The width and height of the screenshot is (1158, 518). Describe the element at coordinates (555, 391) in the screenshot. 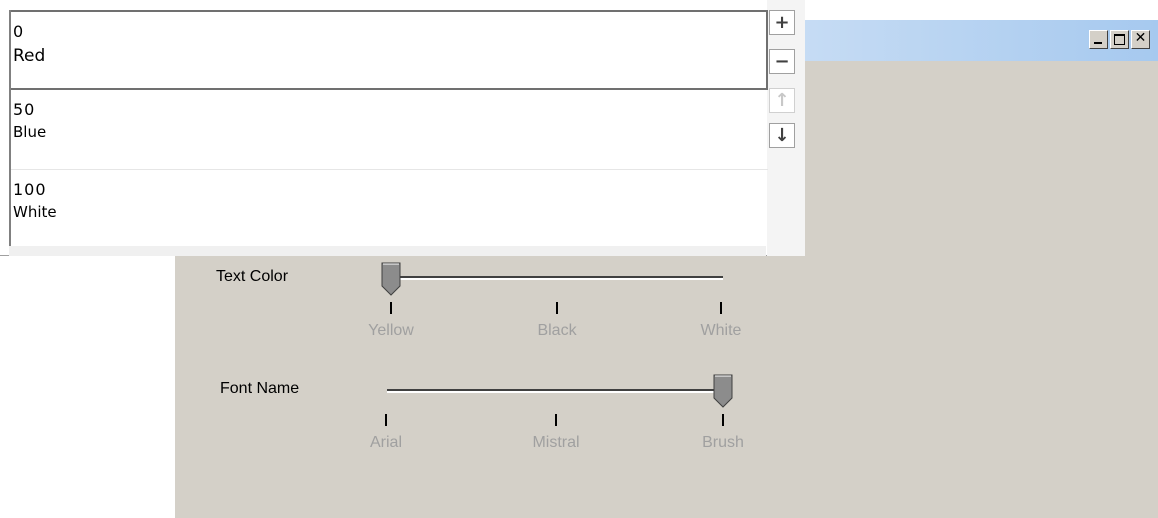

I see `font-name-slider-track` at that location.